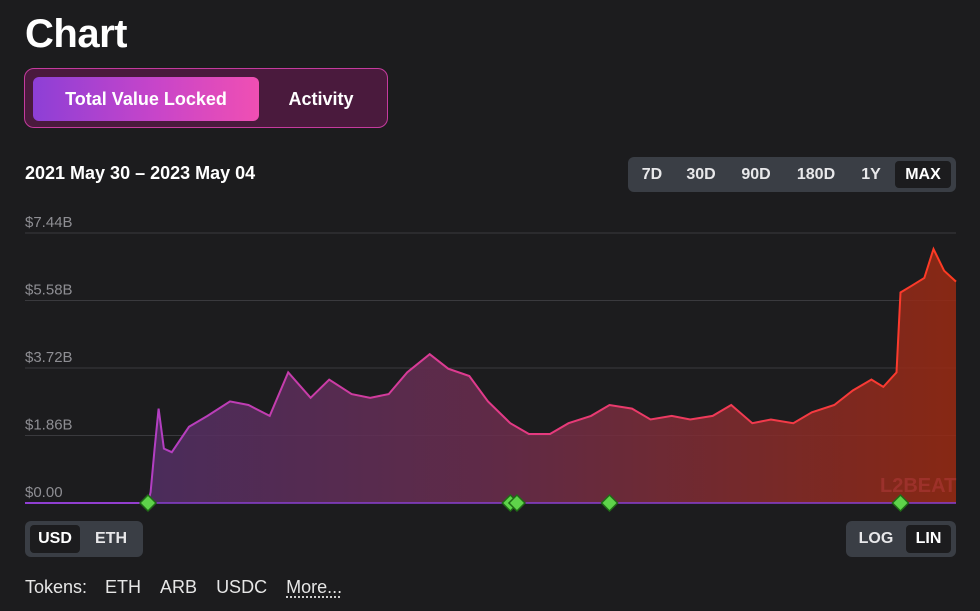  What do you see at coordinates (321, 99) in the screenshot?
I see `activity-tab: Activity` at bounding box center [321, 99].